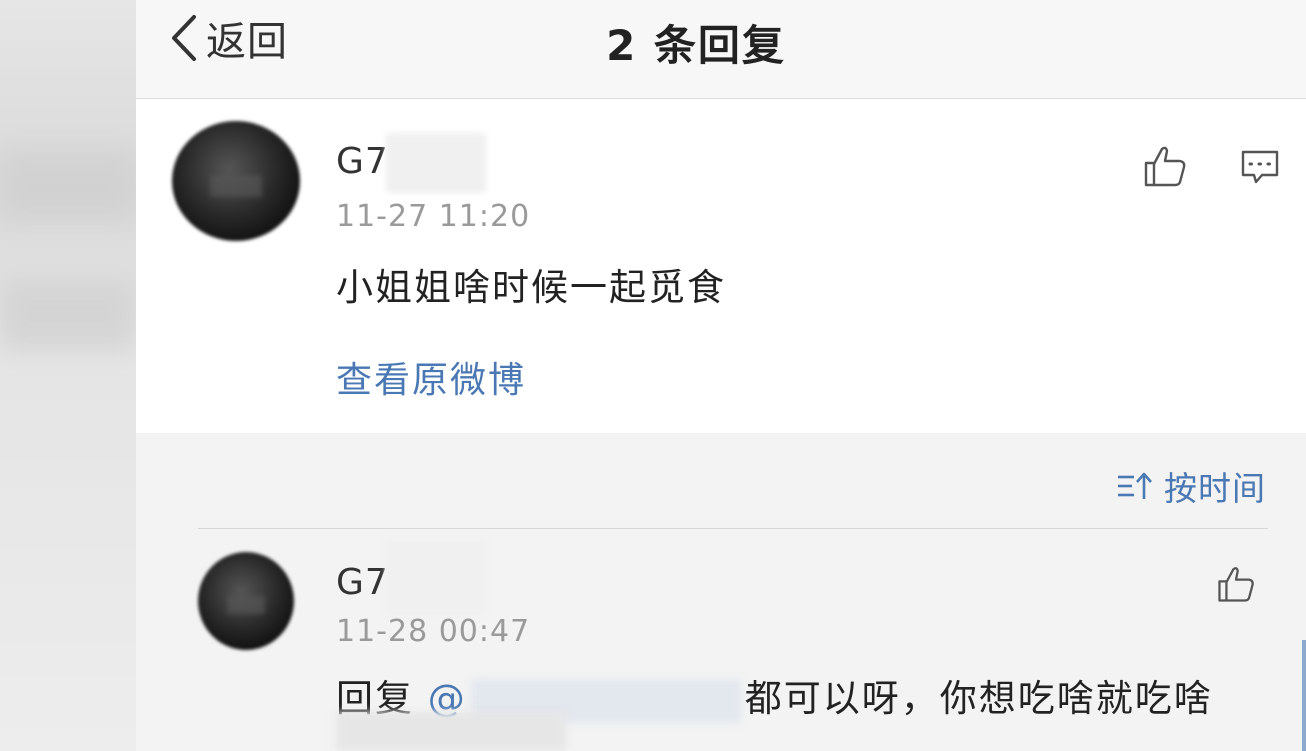  I want to click on comment-username: G7, so click(362, 161).